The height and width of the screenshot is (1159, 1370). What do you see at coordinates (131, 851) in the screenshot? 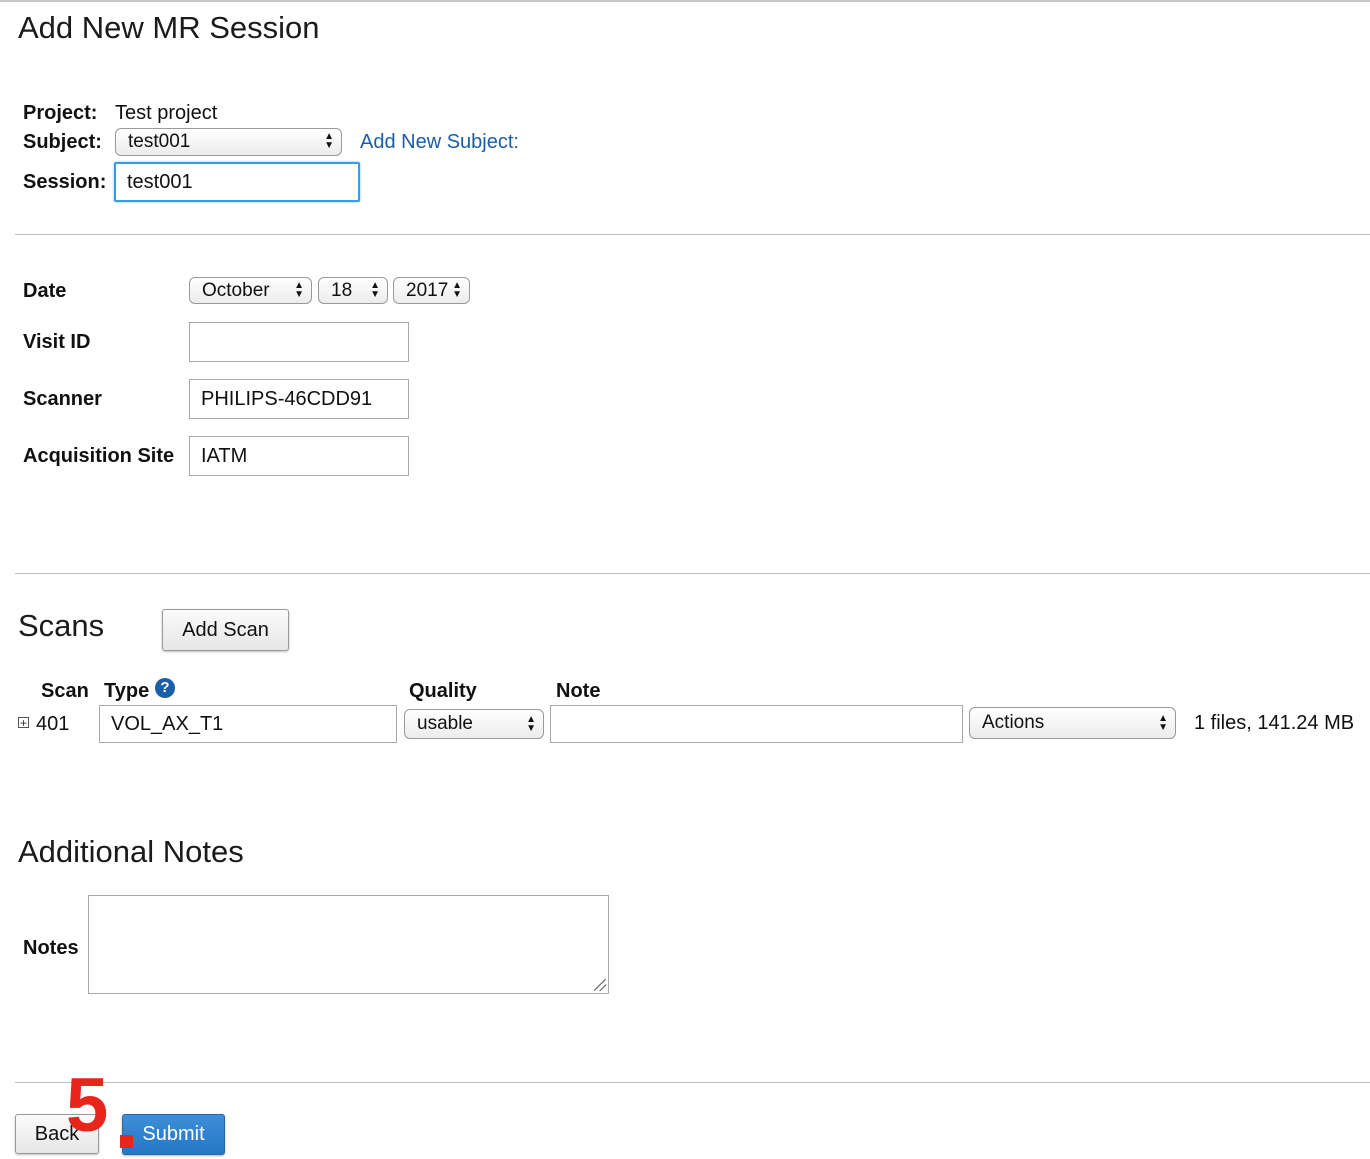
I see `additional-notes-title: Additional Notes` at bounding box center [131, 851].